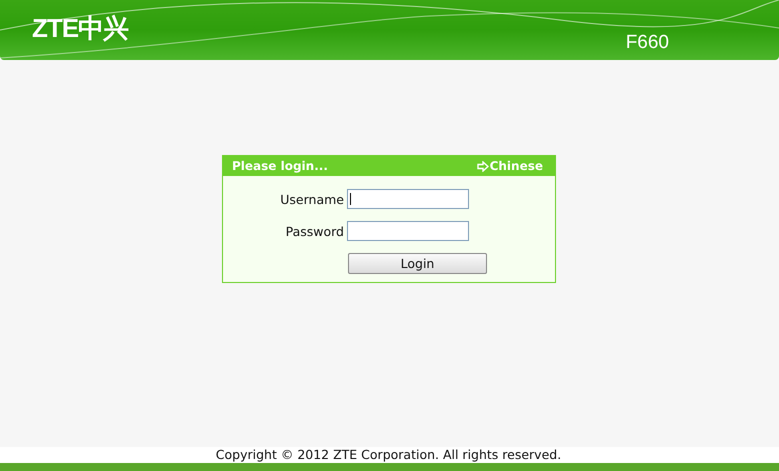  I want to click on arrow-icon, so click(482, 166).